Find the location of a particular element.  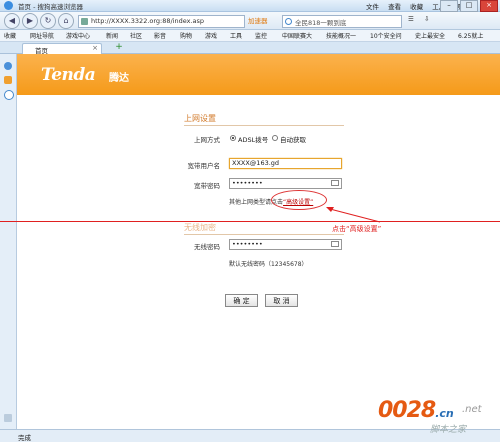

watermark-net: .net is located at coordinates (472, 409).